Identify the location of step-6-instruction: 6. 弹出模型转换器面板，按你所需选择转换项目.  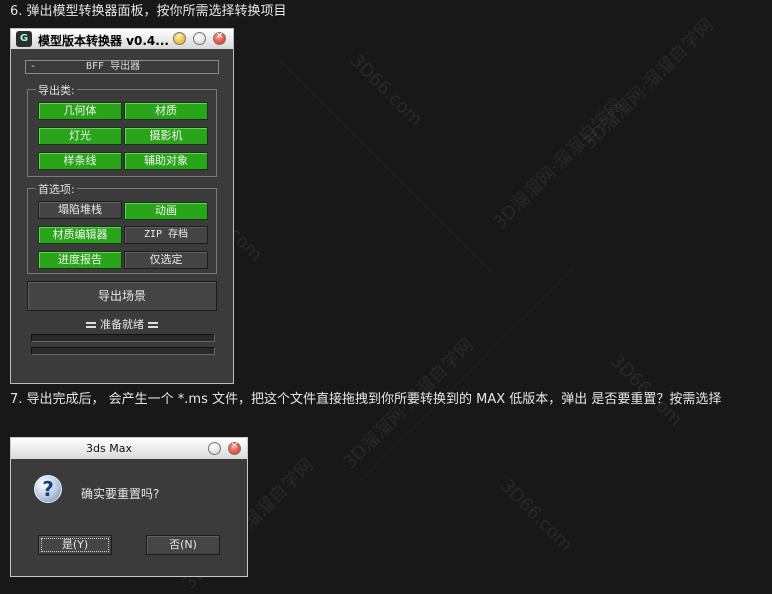
(148, 11).